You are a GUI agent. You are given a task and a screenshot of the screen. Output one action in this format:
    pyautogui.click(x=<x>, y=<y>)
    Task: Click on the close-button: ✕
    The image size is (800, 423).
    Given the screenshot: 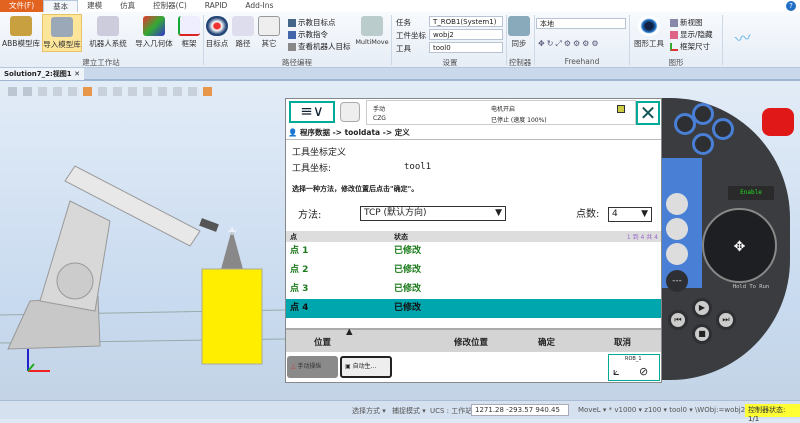 What is the action you would take?
    pyautogui.click(x=648, y=113)
    